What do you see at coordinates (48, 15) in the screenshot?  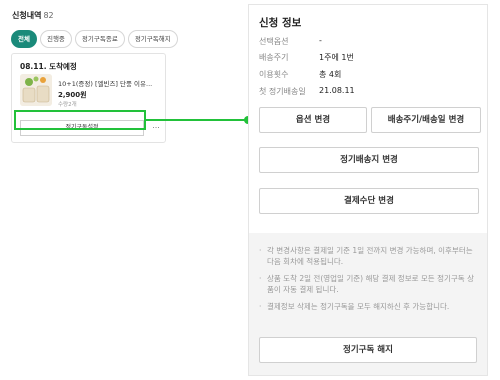 I see `order-list-count: 82` at bounding box center [48, 15].